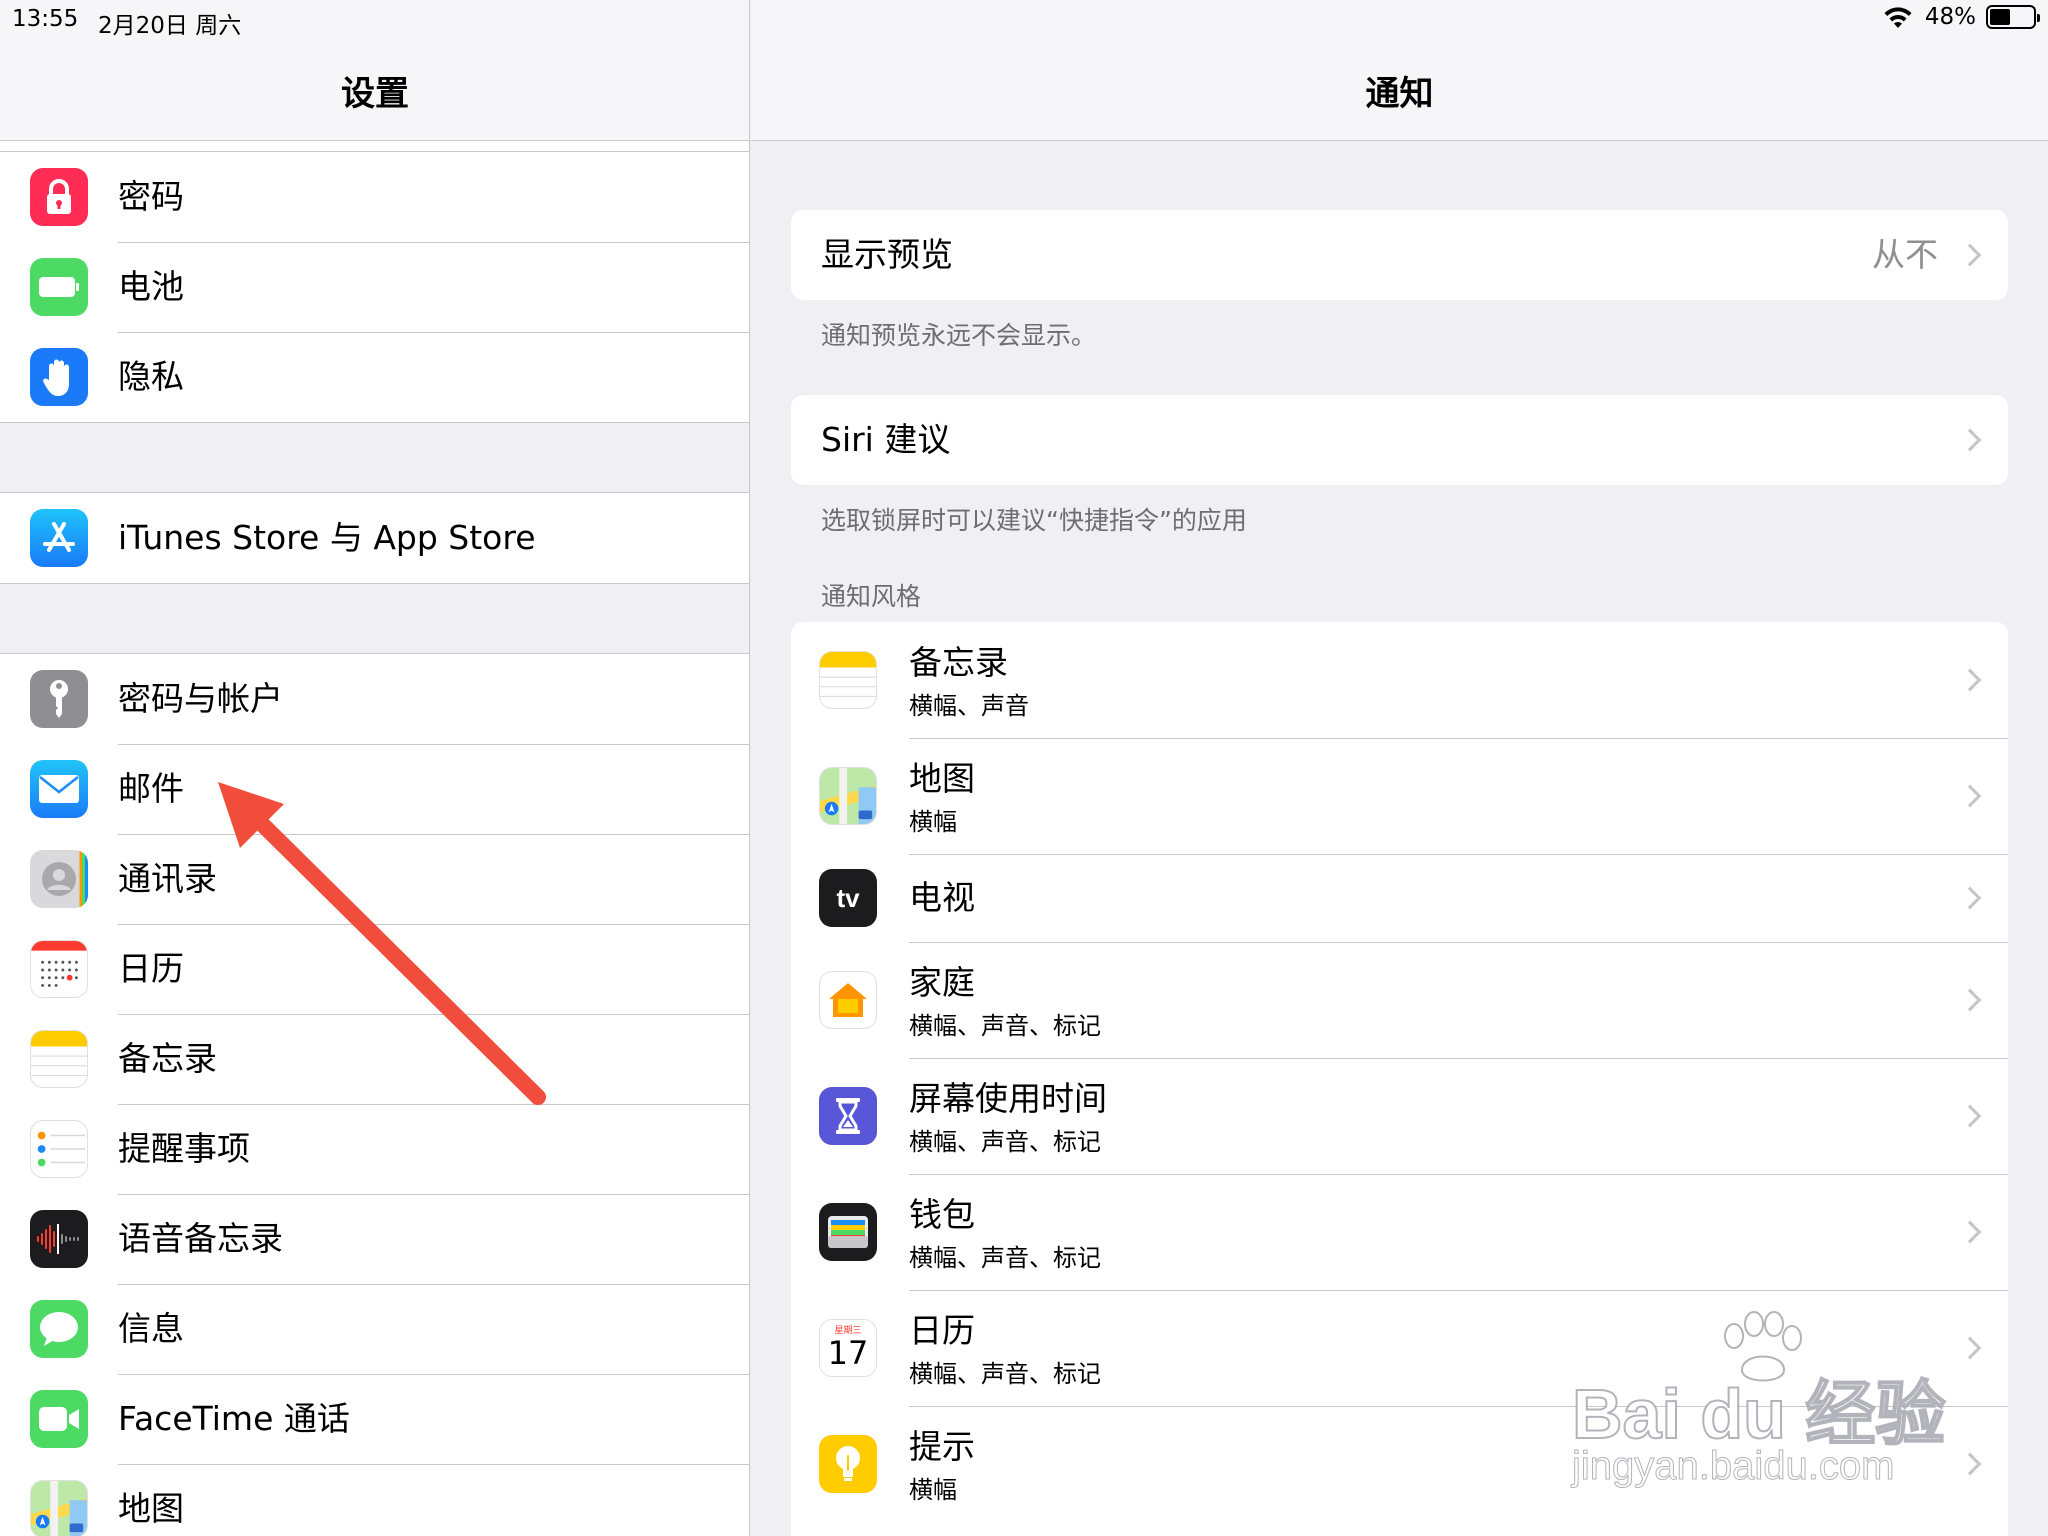 Image resolution: width=2048 pixels, height=1536 pixels. What do you see at coordinates (1399, 796) in the screenshot?
I see `app-row-maps: 地图 横幅` at bounding box center [1399, 796].